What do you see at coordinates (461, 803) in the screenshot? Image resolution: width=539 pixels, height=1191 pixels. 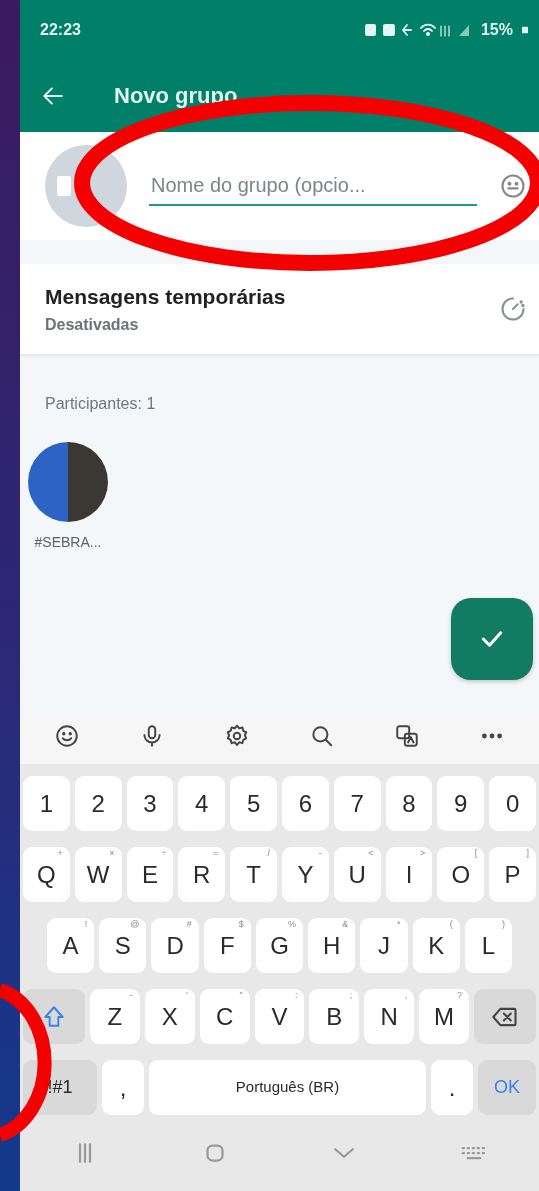 I see `keyboard-key: 9` at bounding box center [461, 803].